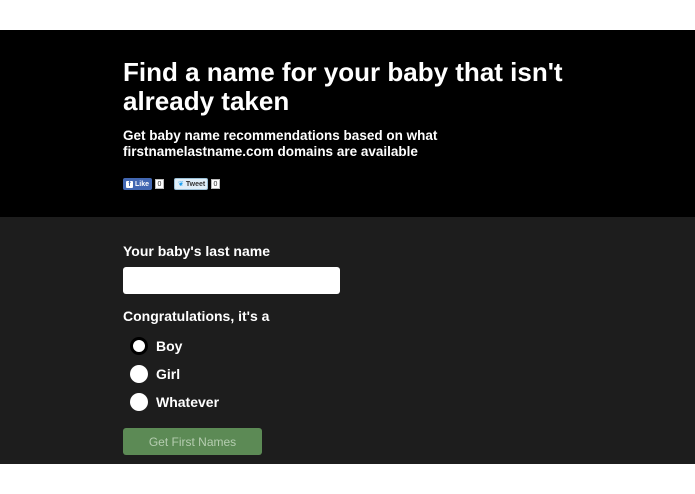  I want to click on tweet-count: 0, so click(215, 184).